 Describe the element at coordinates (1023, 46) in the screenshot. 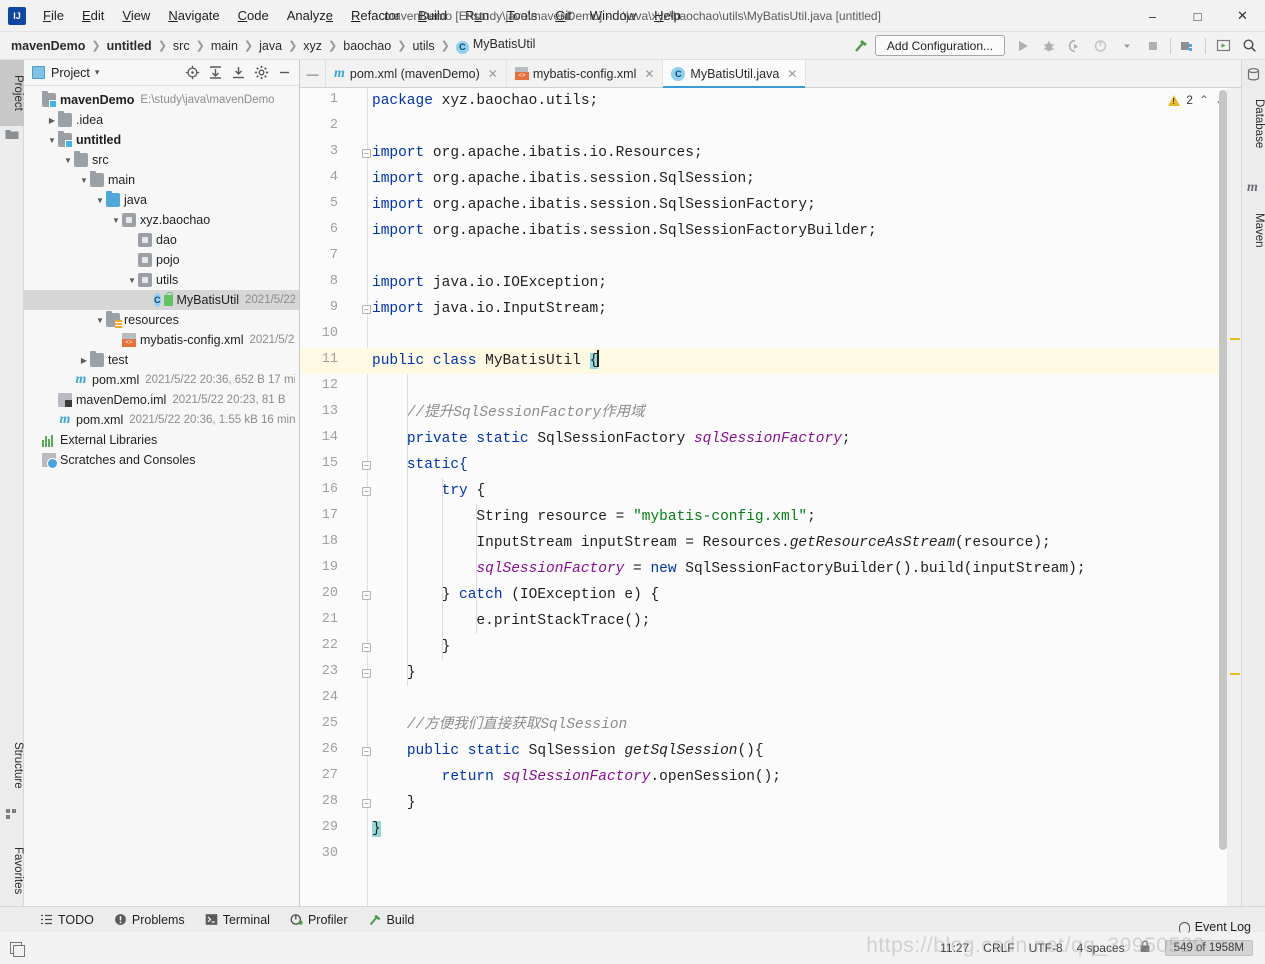

I see `run-button` at that location.